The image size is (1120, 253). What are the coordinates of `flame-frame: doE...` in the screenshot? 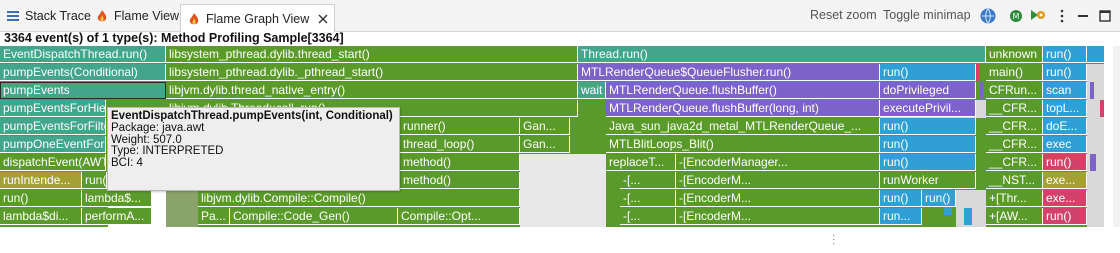 It's located at (1065, 126).